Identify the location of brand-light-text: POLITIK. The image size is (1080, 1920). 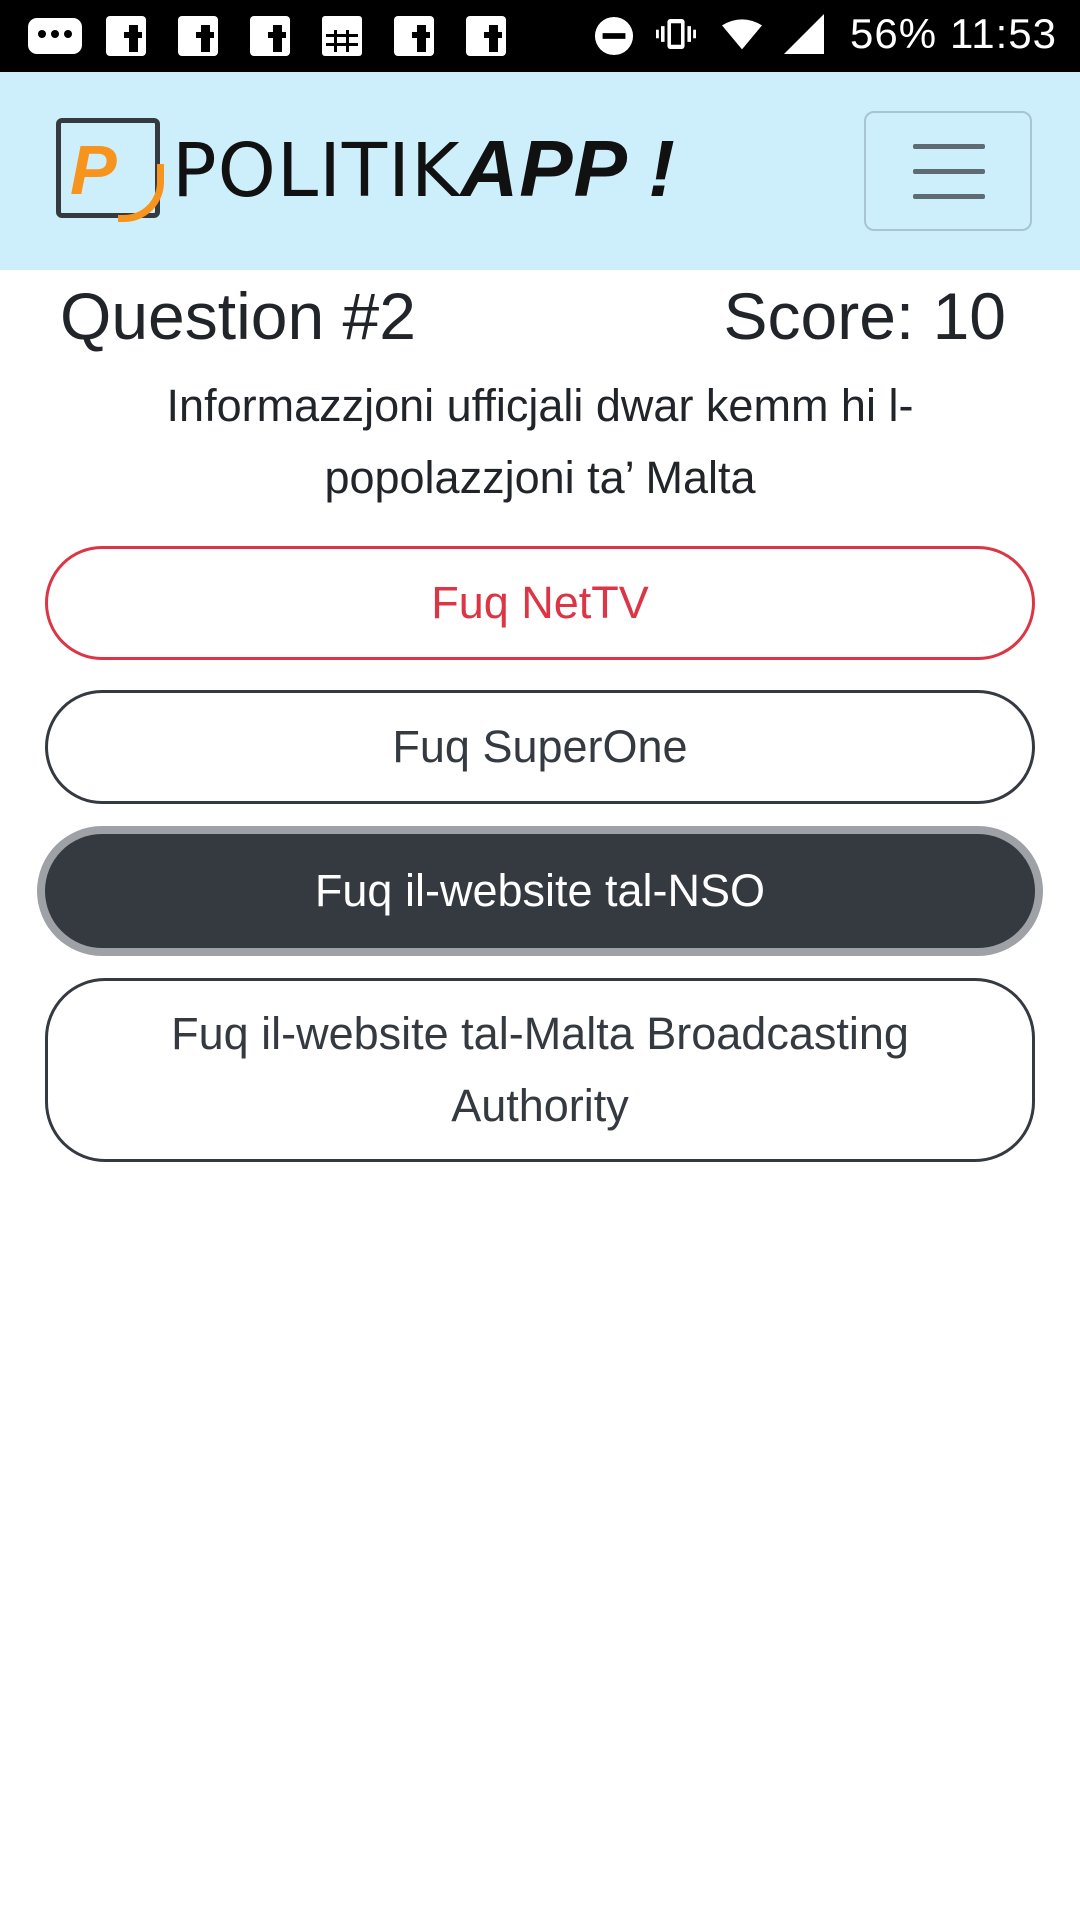
(316, 171).